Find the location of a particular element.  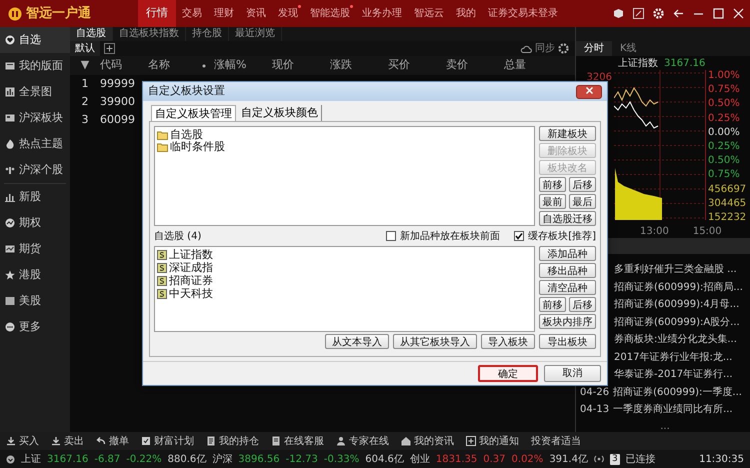

dialog-button: 自选股迁移 is located at coordinates (567, 218).